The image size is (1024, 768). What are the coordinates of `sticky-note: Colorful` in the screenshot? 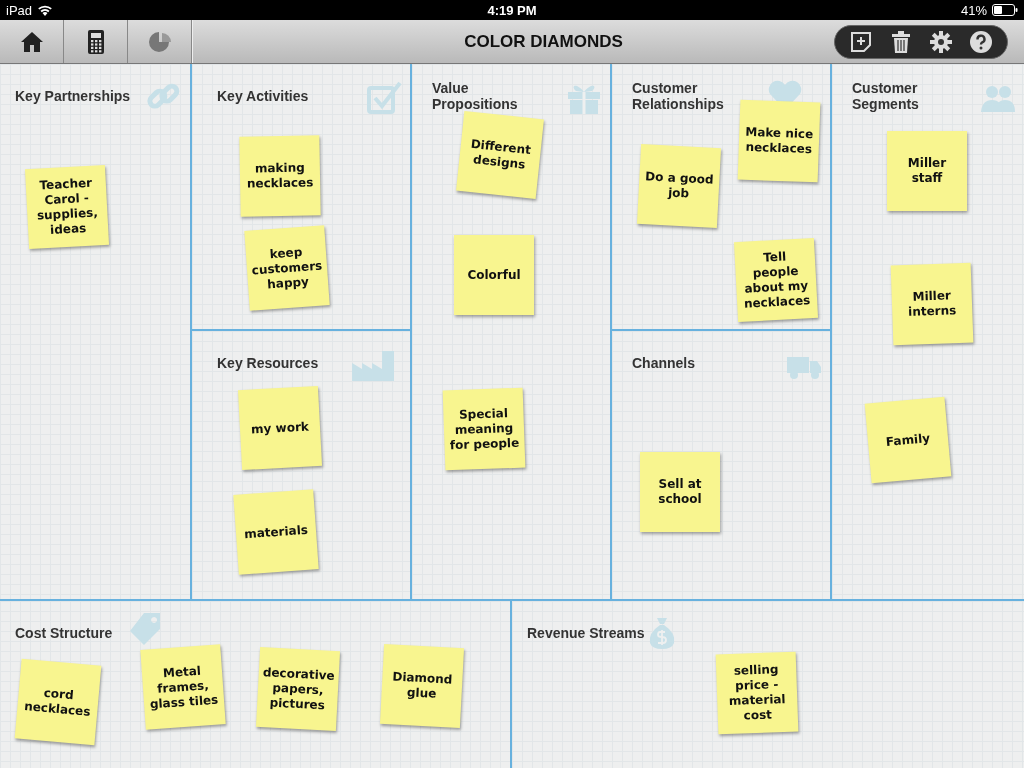 It's located at (494, 275).